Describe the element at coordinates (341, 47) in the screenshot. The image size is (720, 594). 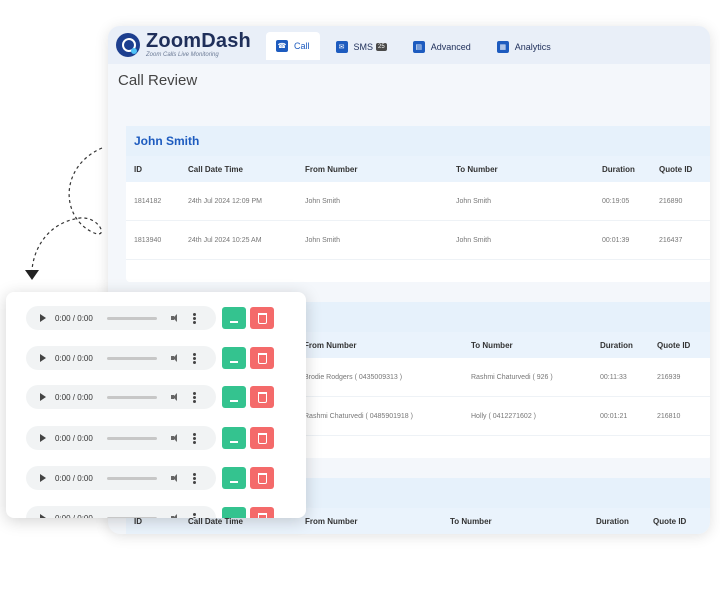
I see `message-icon: ✉` at that location.